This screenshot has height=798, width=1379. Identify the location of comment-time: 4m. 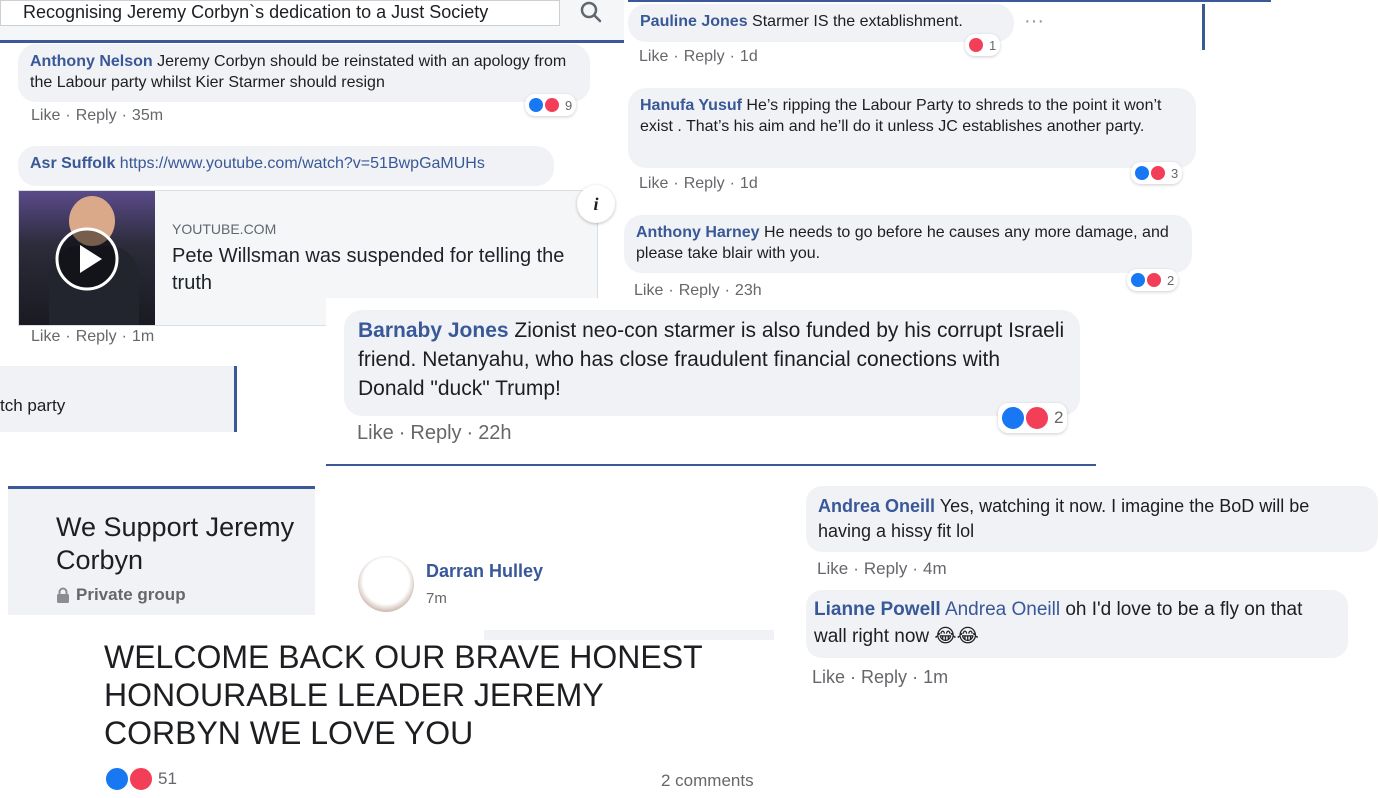
(935, 568).